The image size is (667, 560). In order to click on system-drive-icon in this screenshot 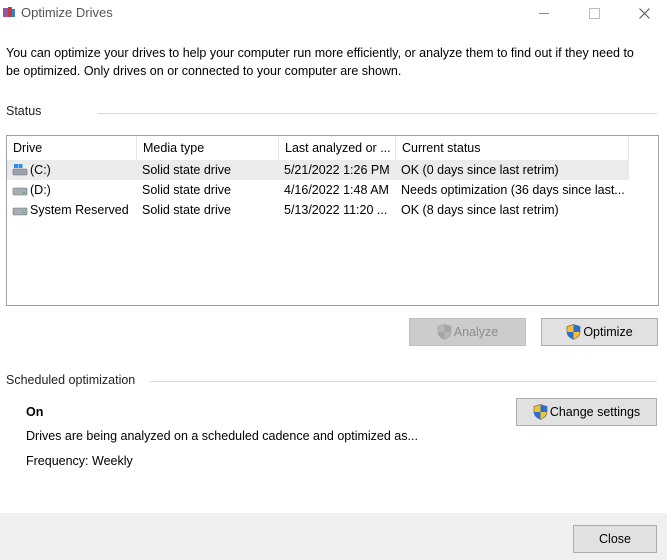, I will do `click(20, 170)`.